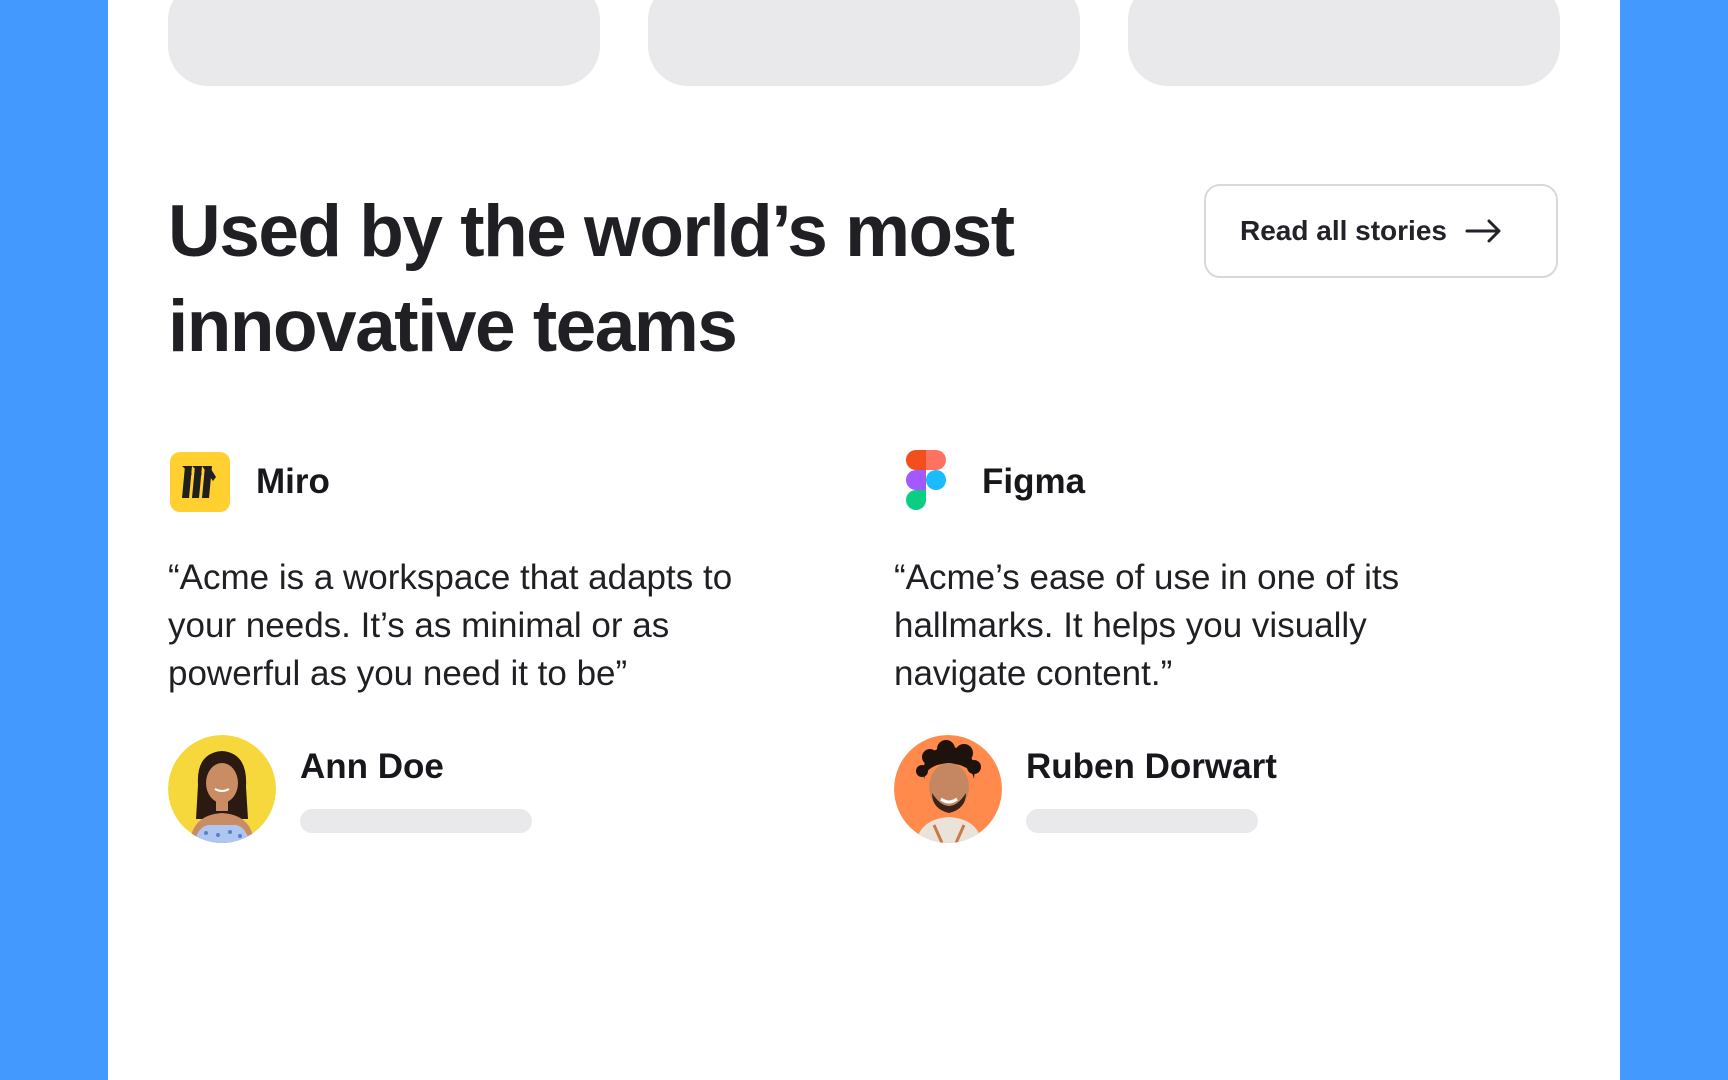 This screenshot has height=1080, width=1728. I want to click on ann-doe-avatar, so click(222, 789).